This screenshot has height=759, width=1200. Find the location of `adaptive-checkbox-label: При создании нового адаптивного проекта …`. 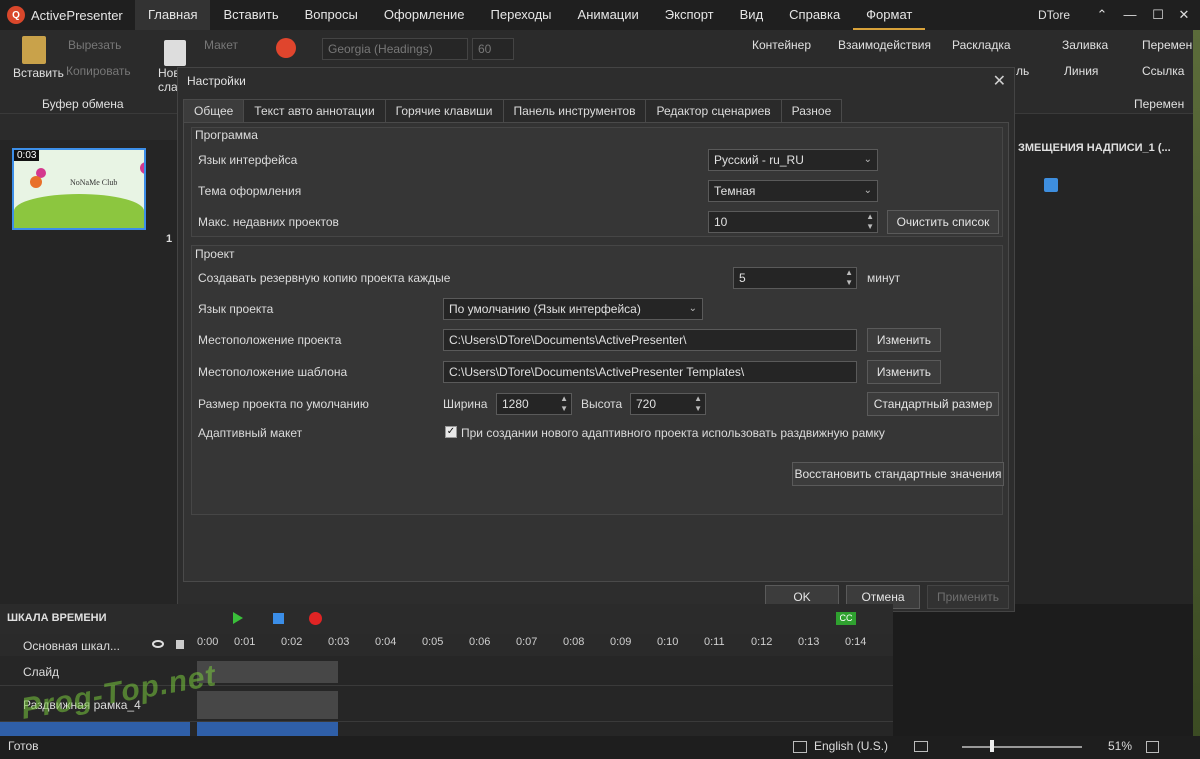

adaptive-checkbox-label: При создании нового адаптивного проекта … is located at coordinates (673, 433).